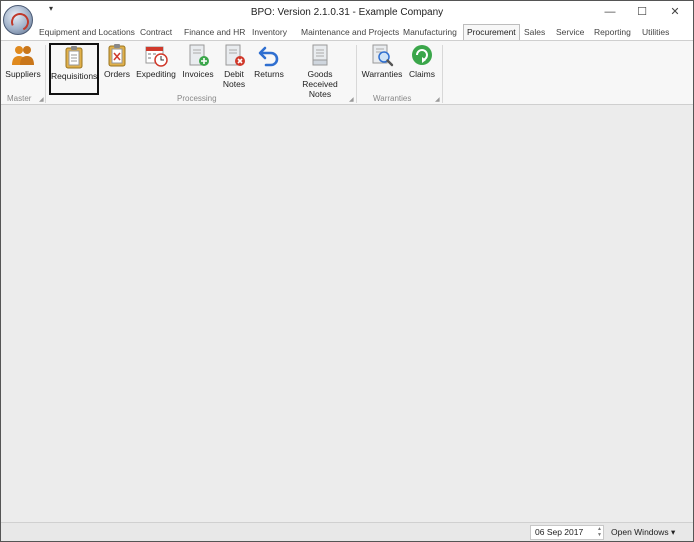 The height and width of the screenshot is (542, 694). I want to click on warranties-group-expander-icon: ◢, so click(437, 99).